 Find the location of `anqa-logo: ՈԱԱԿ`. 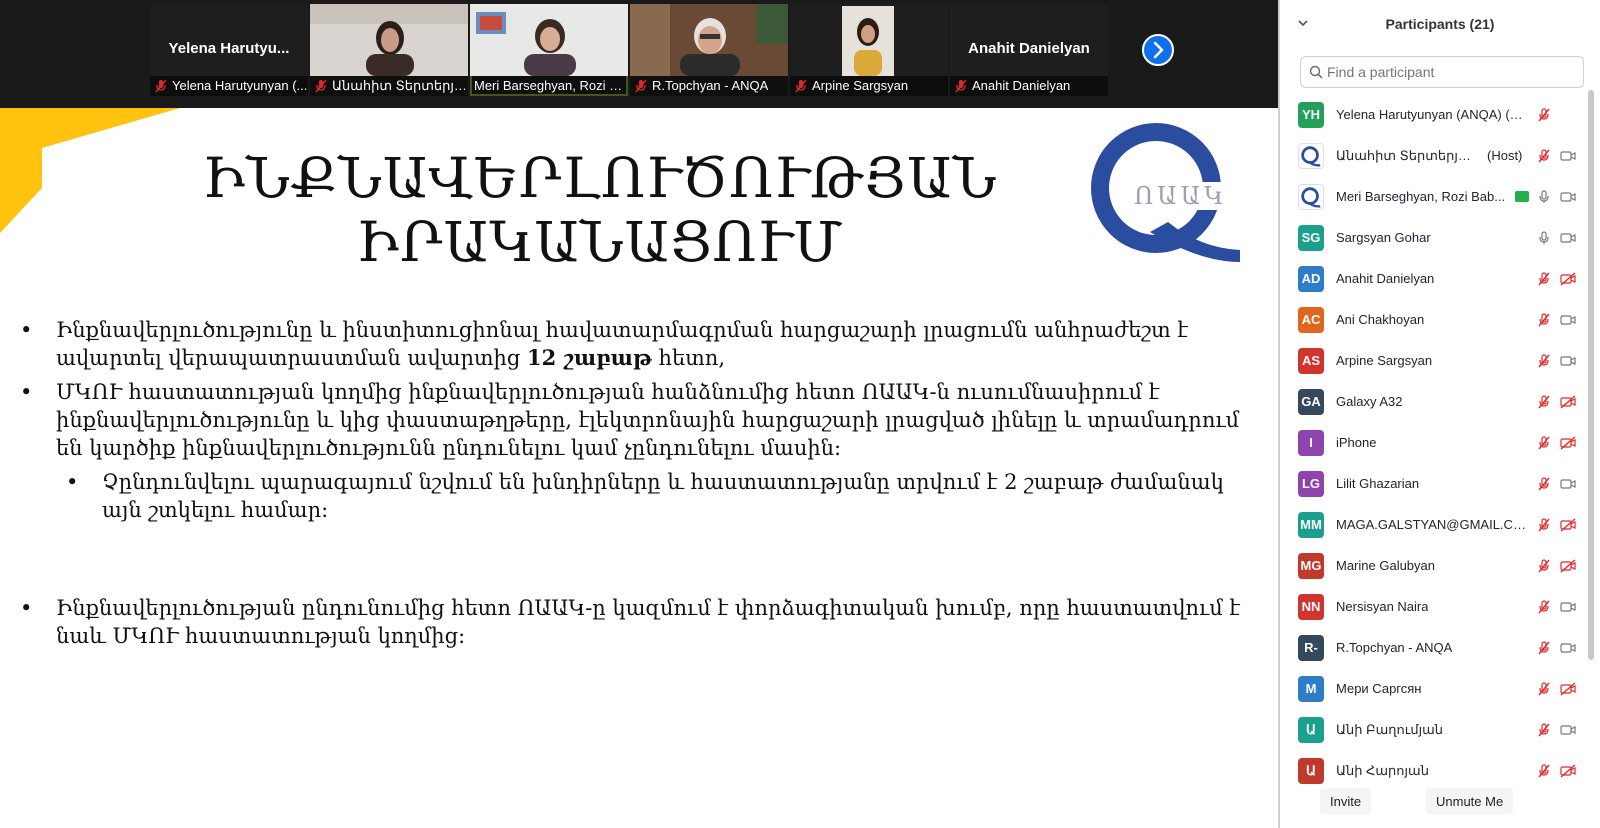

anqa-logo: ՈԱԱԿ is located at coordinates (1170, 193).